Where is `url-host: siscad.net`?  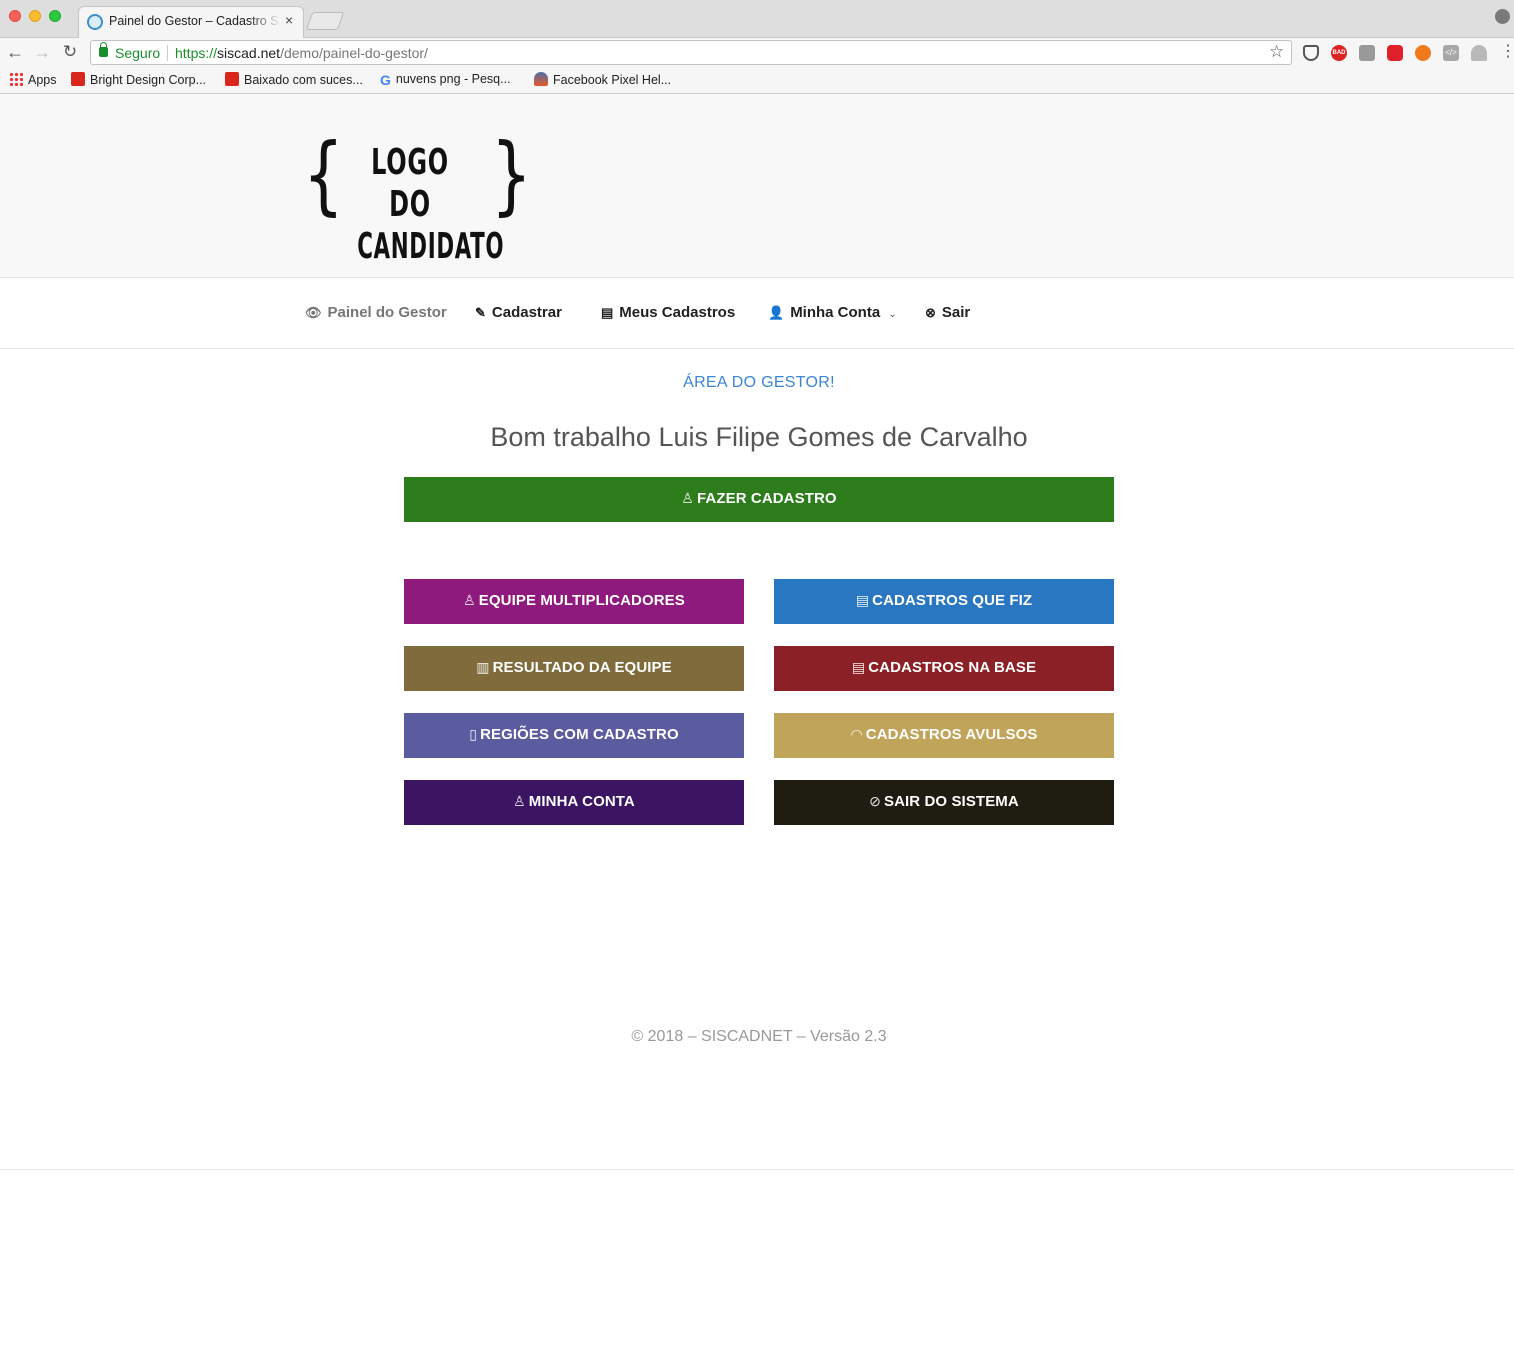
url-host: siscad.net is located at coordinates (249, 53).